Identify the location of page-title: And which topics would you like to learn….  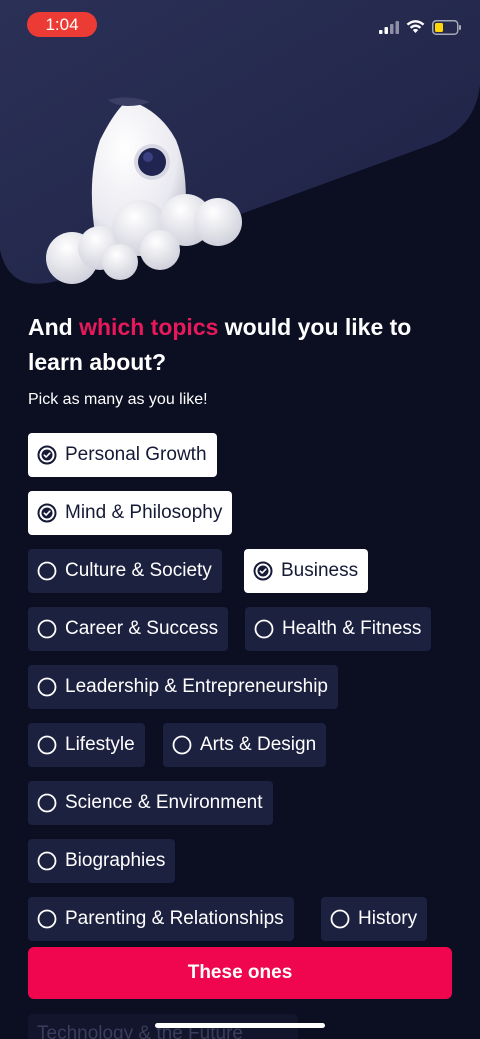
(243, 345).